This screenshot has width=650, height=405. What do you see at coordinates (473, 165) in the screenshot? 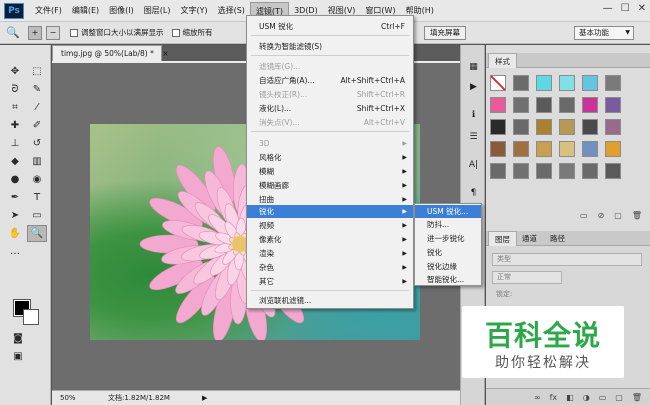
I see `character-panel-icon: A|` at bounding box center [473, 165].